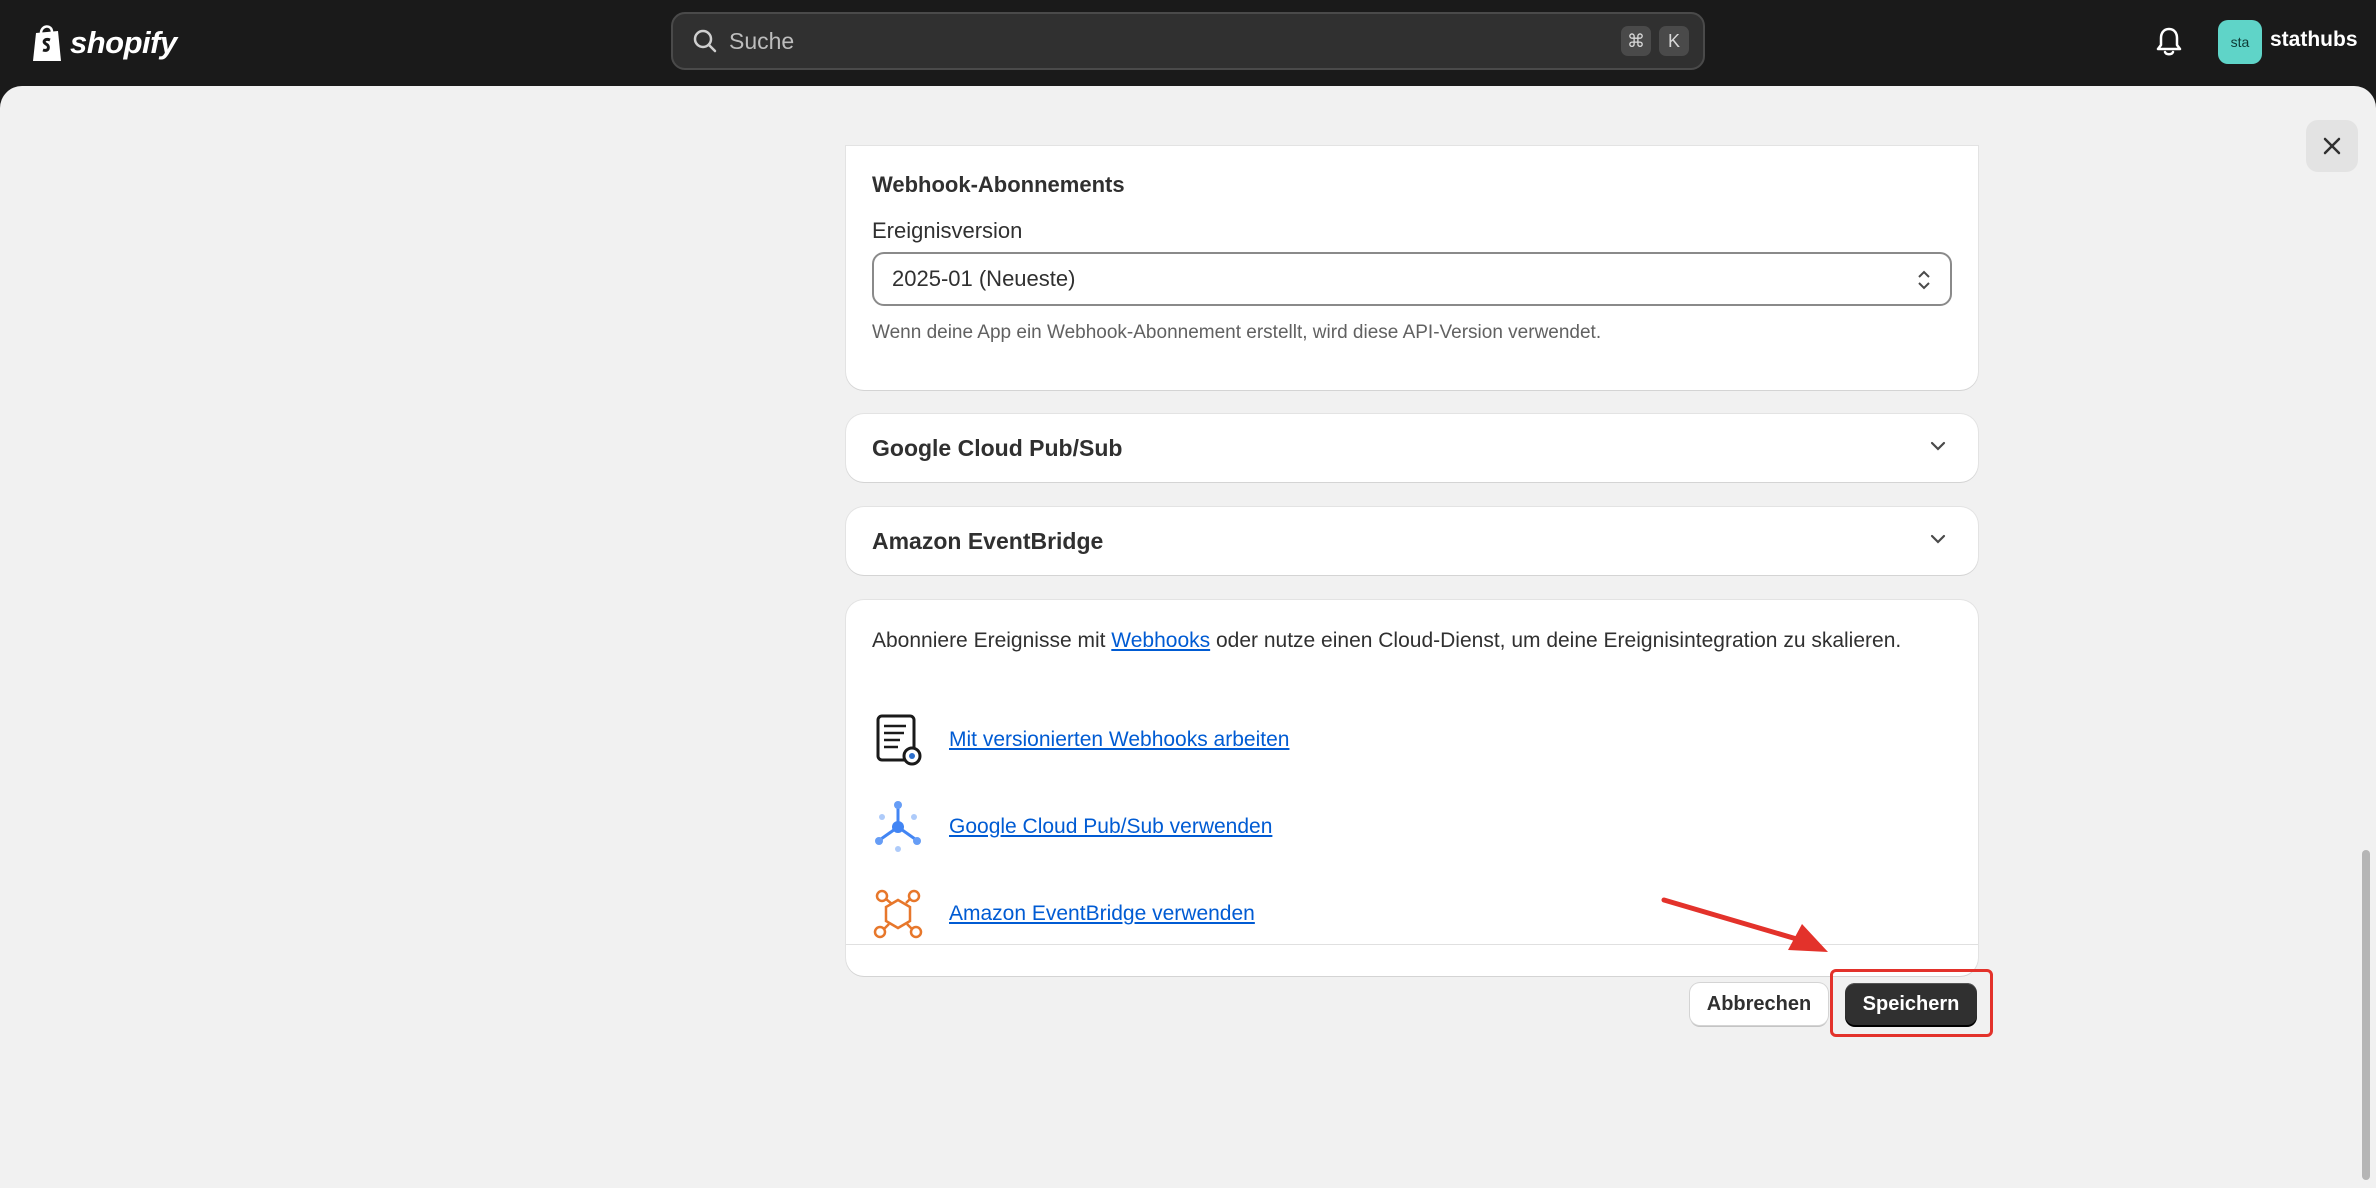 This screenshot has height=1188, width=2376. I want to click on close-modal-button, so click(2332, 146).